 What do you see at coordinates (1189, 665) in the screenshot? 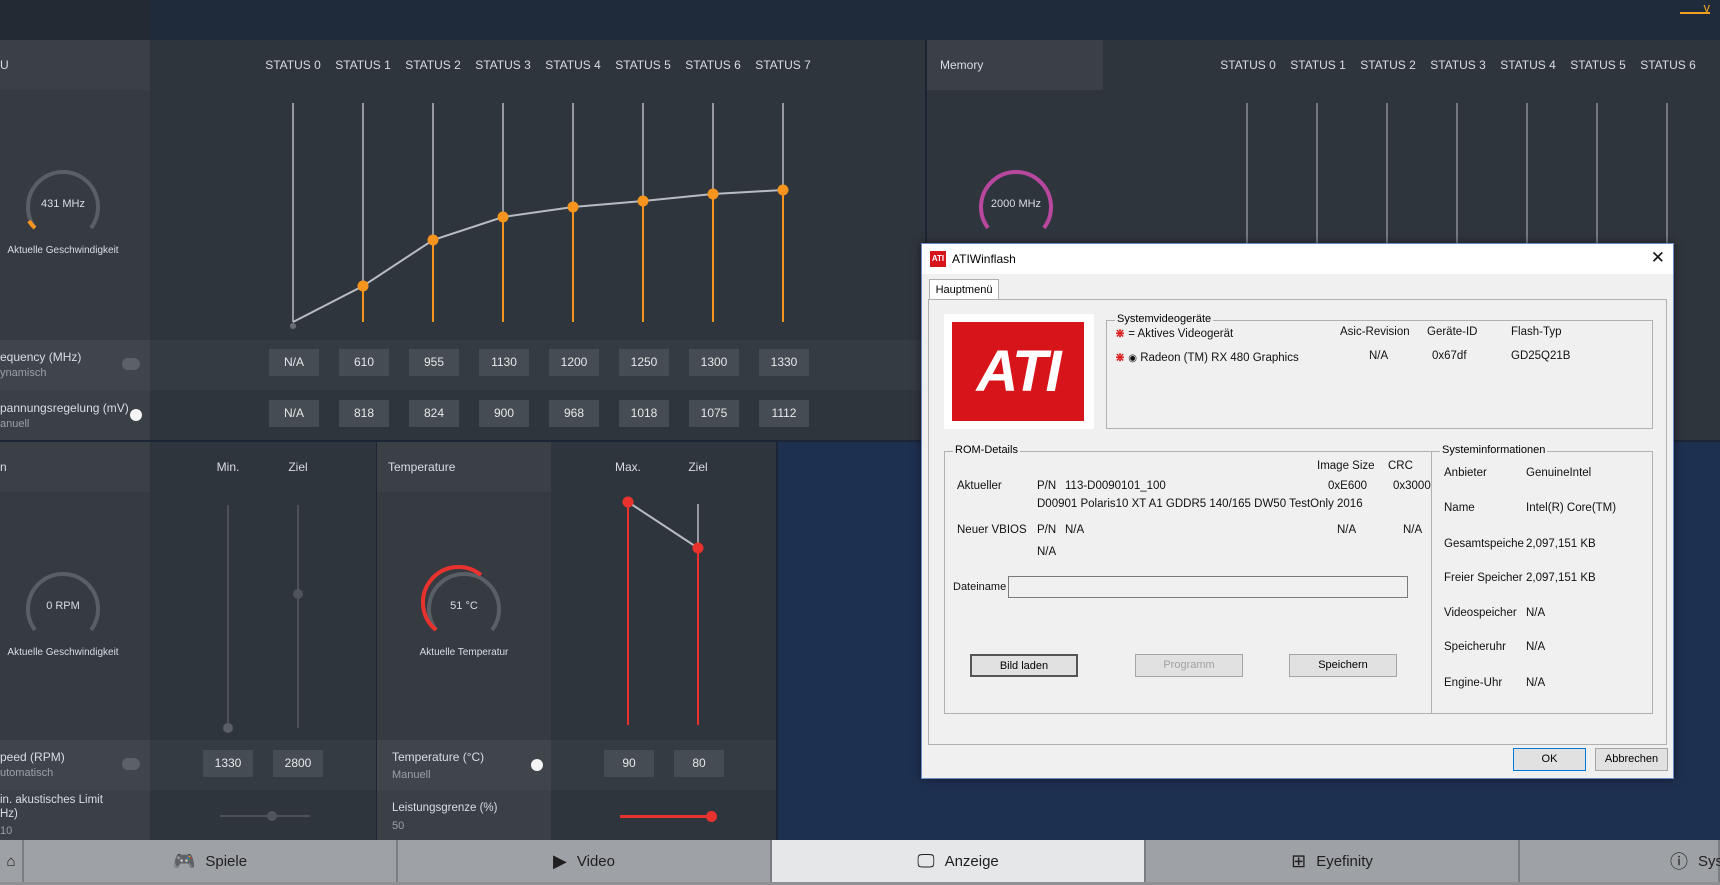
I see `program-button: Programm` at bounding box center [1189, 665].